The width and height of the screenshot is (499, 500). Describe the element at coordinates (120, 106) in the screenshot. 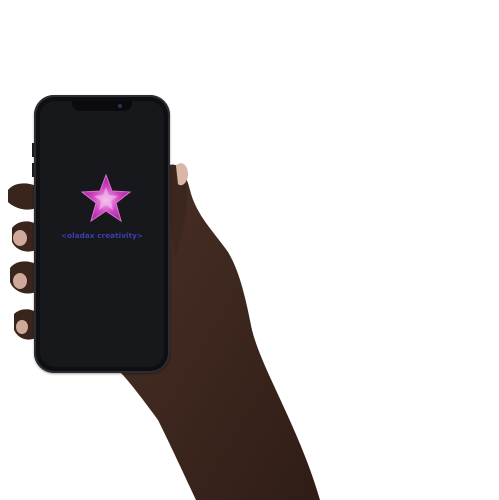

I see `front-camera-icon` at that location.